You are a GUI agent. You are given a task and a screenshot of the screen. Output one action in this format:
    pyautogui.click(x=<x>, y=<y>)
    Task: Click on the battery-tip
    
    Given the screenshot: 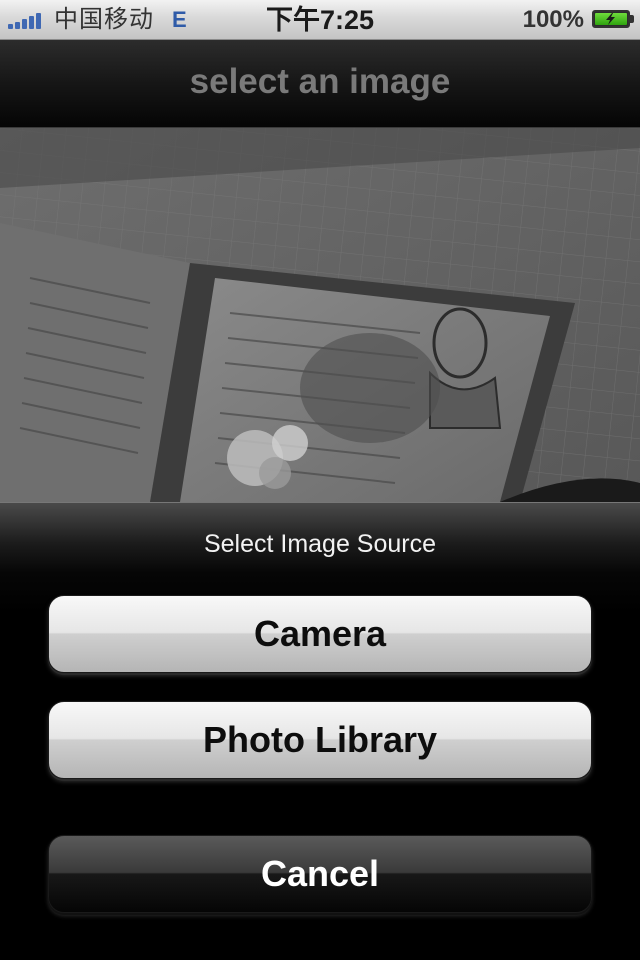 What is the action you would take?
    pyautogui.click(x=632, y=19)
    